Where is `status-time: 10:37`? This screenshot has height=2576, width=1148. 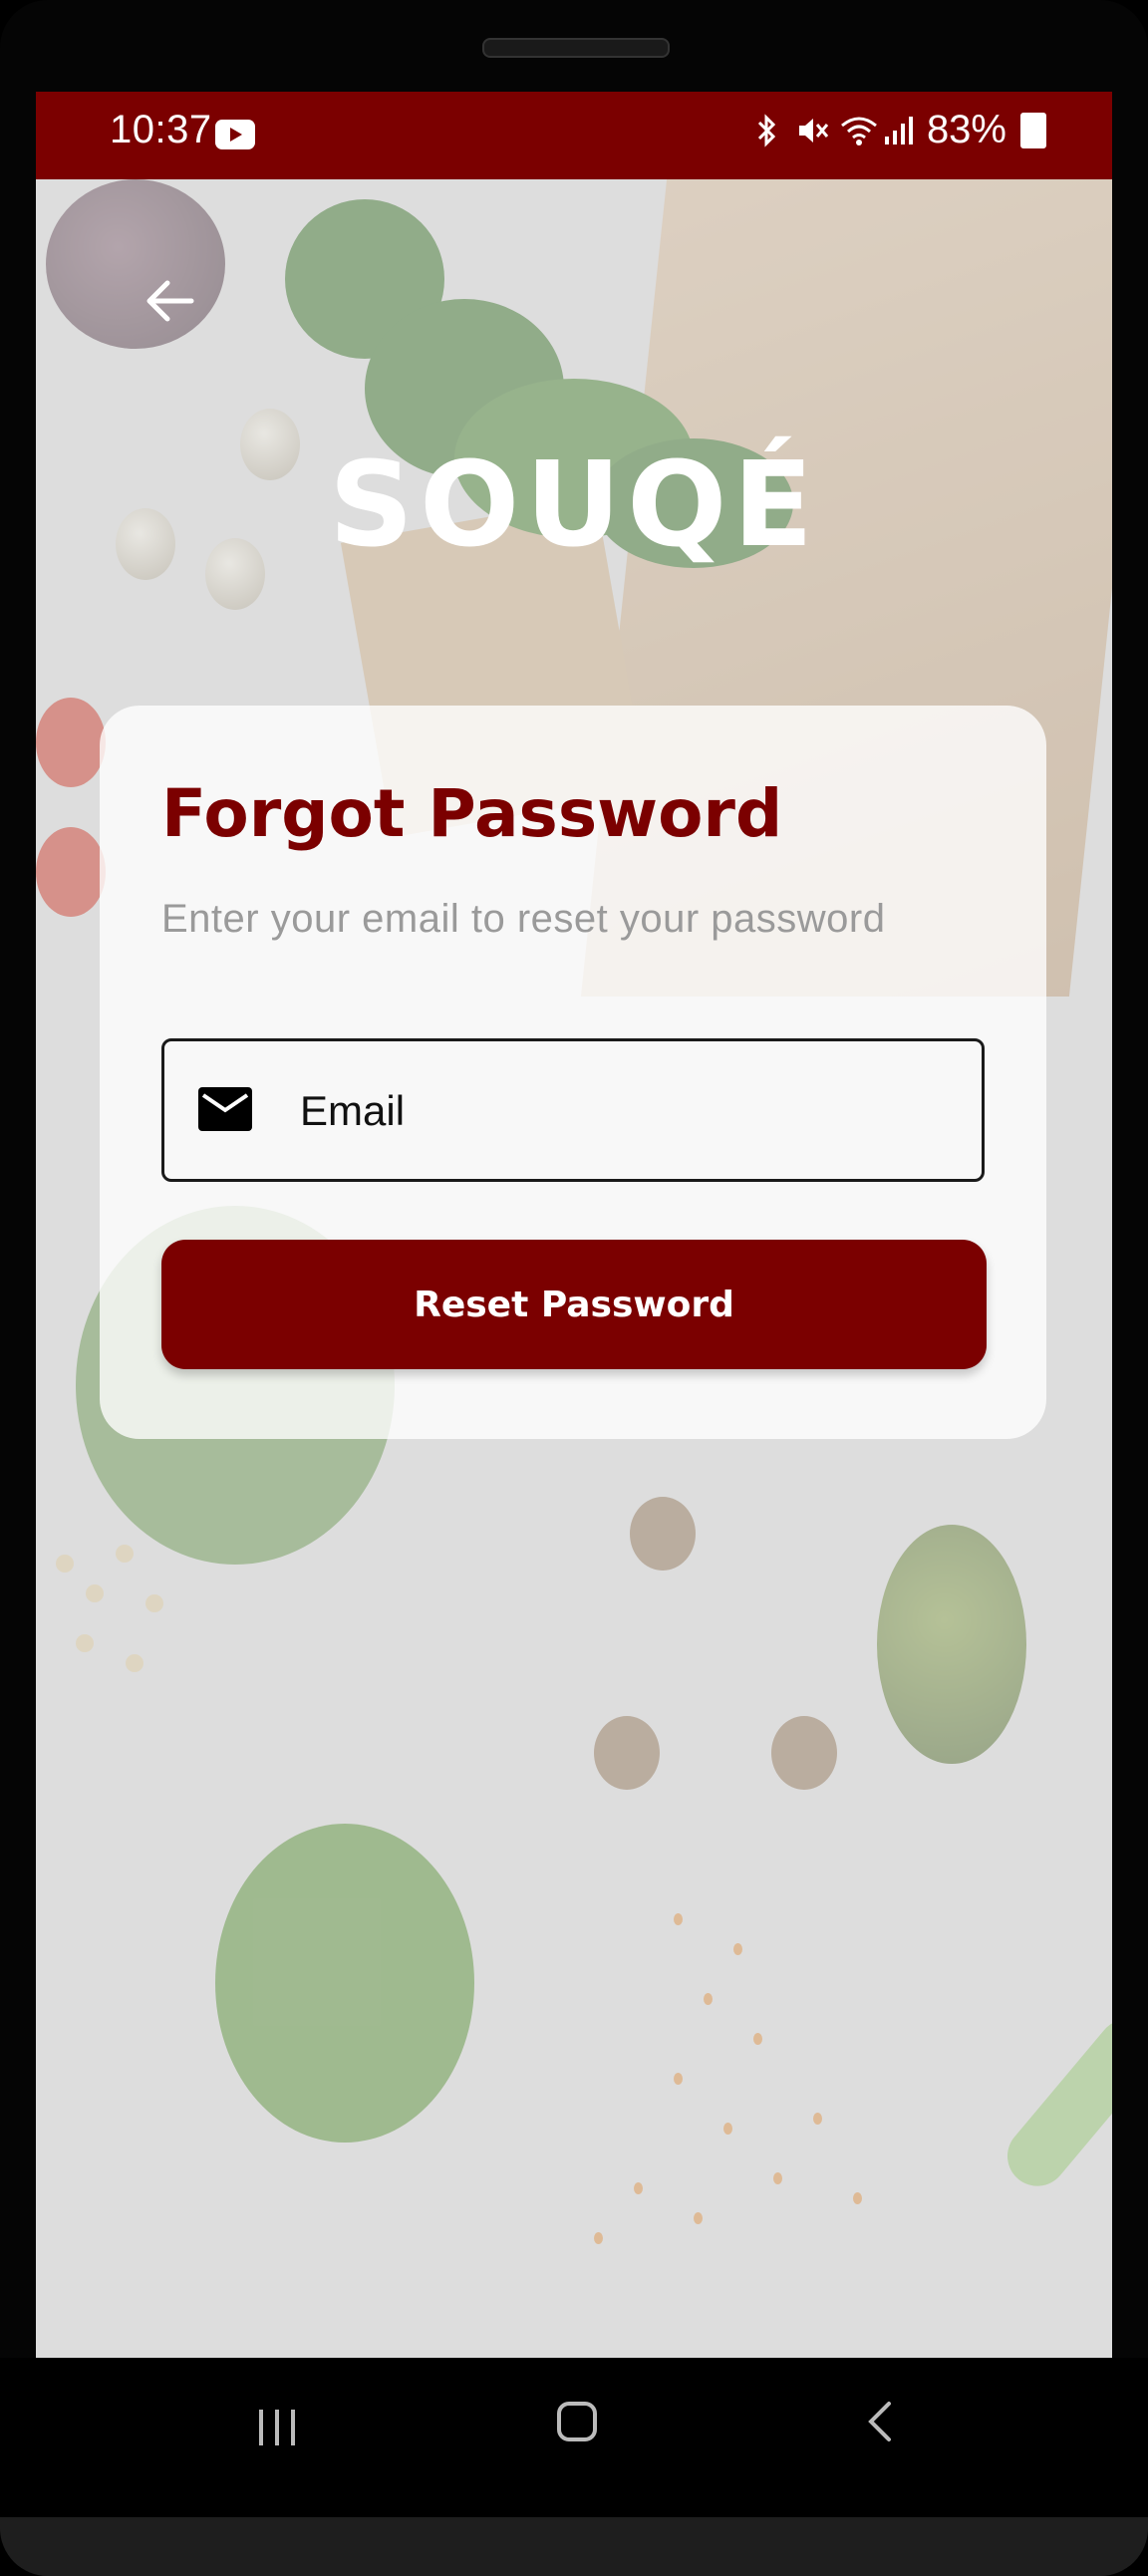
status-time: 10:37 is located at coordinates (161, 129).